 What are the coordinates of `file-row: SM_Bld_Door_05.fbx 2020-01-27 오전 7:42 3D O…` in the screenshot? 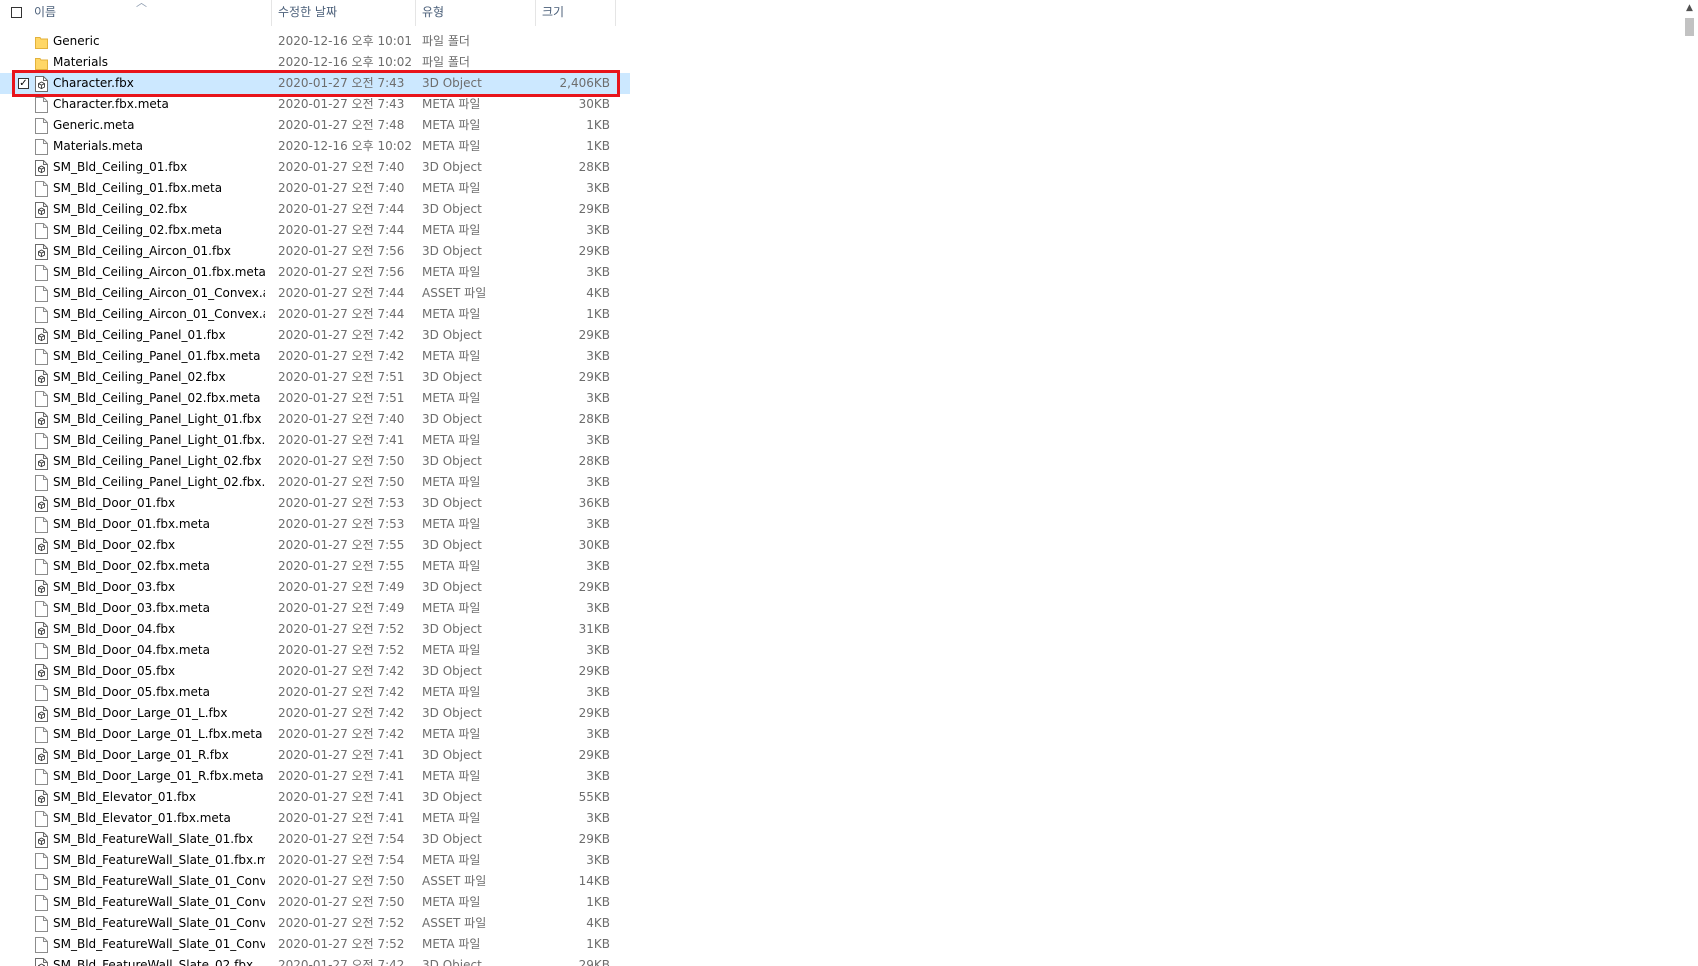 It's located at (315, 671).